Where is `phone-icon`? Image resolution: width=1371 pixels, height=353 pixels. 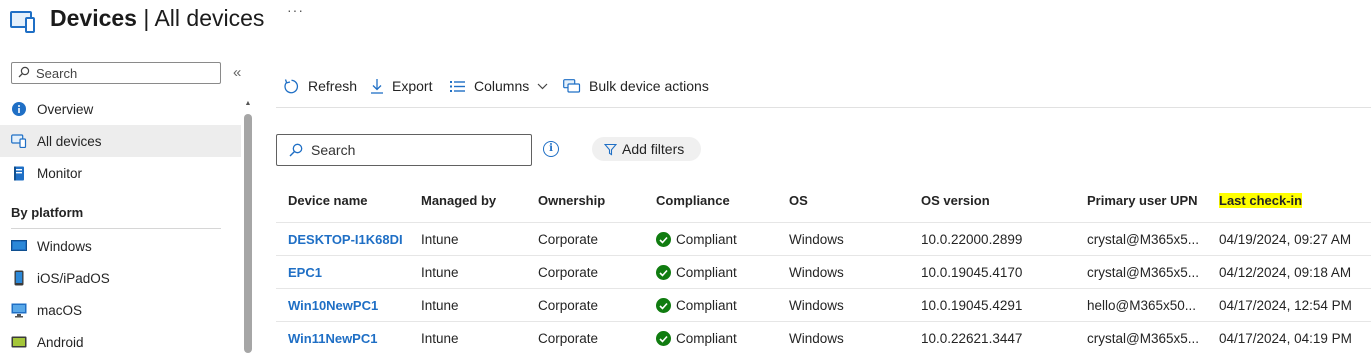 phone-icon is located at coordinates (19, 278).